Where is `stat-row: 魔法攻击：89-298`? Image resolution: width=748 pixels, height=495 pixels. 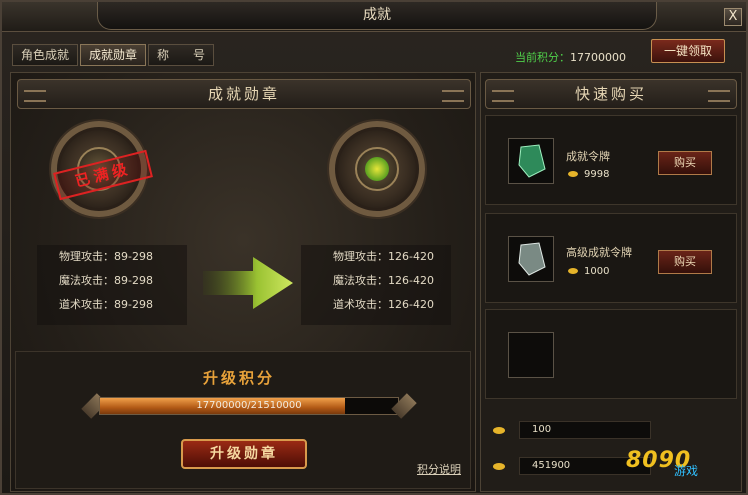
stat-row: 魔法攻击：89-298 is located at coordinates (112, 281).